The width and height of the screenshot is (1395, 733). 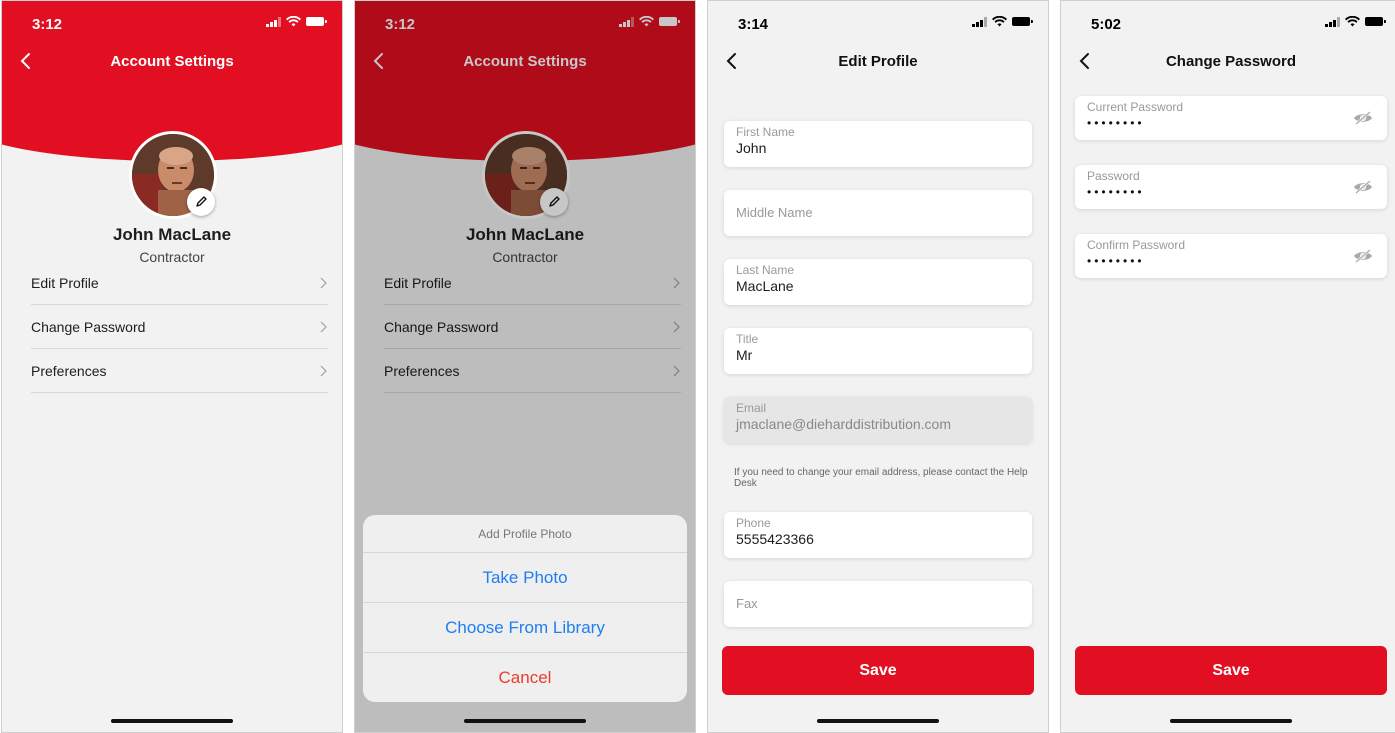 What do you see at coordinates (1113, 176) in the screenshot?
I see `field-label: Password` at bounding box center [1113, 176].